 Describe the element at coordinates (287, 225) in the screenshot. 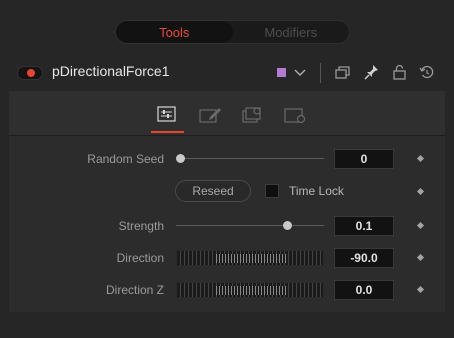

I see `strength-knob` at that location.